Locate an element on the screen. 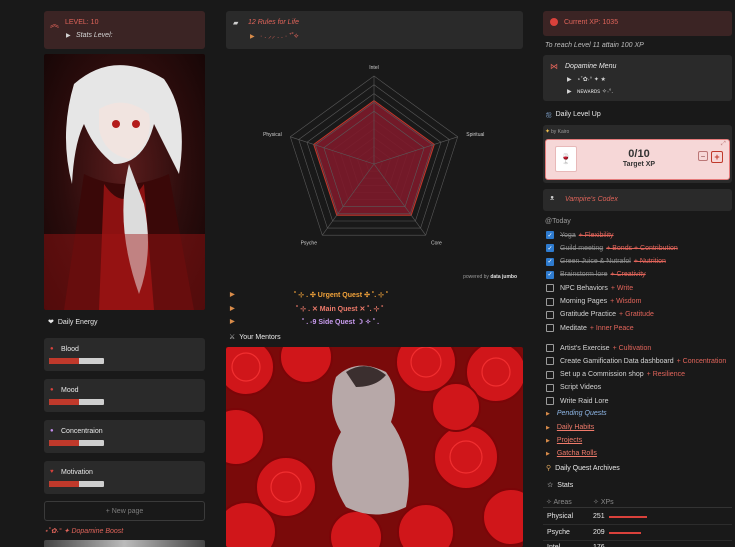 This screenshot has height=547, width=735. stats-row: Physical 251 is located at coordinates (637, 517).